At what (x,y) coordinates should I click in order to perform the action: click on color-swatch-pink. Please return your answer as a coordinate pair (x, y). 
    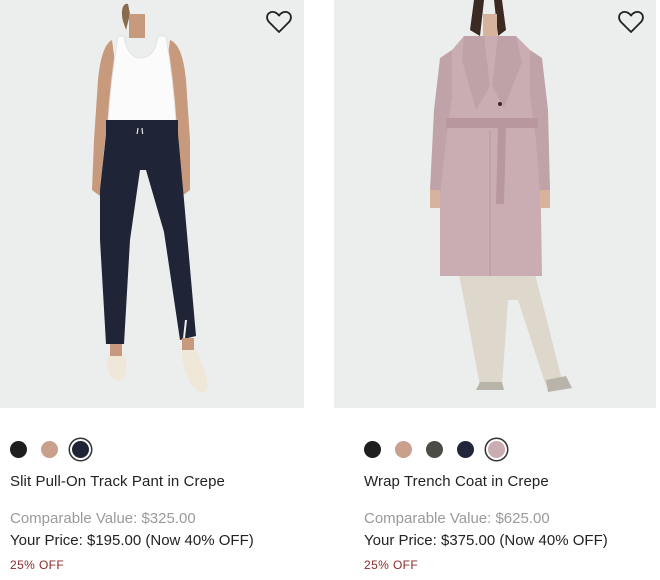
    Looking at the image, I should click on (496, 449).